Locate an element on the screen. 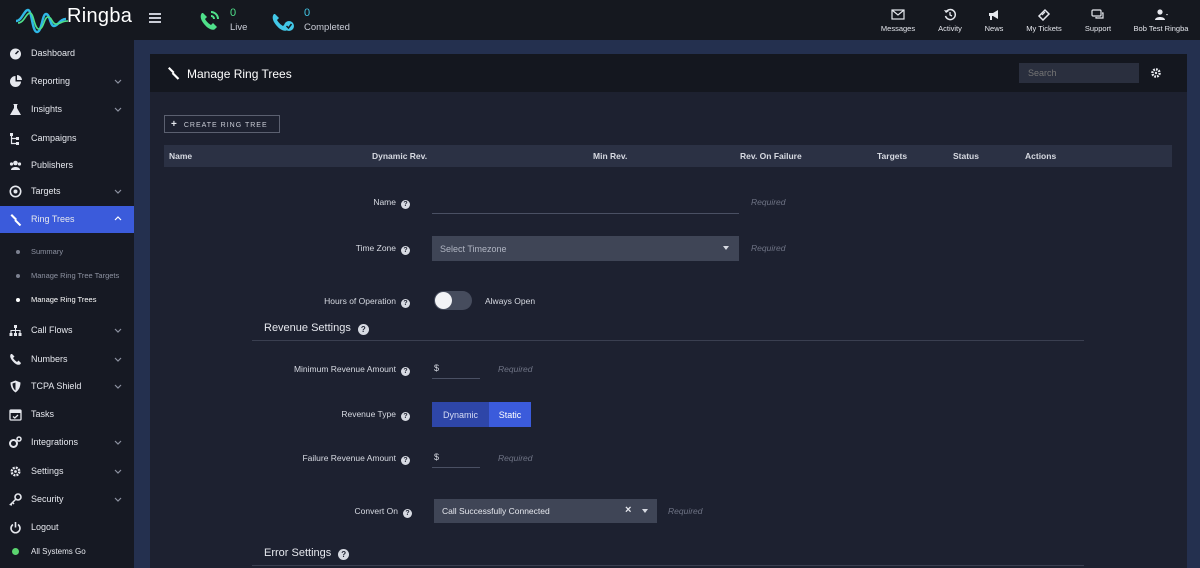  create-ring-tree-button: + CREATE RING TREE is located at coordinates (222, 124).